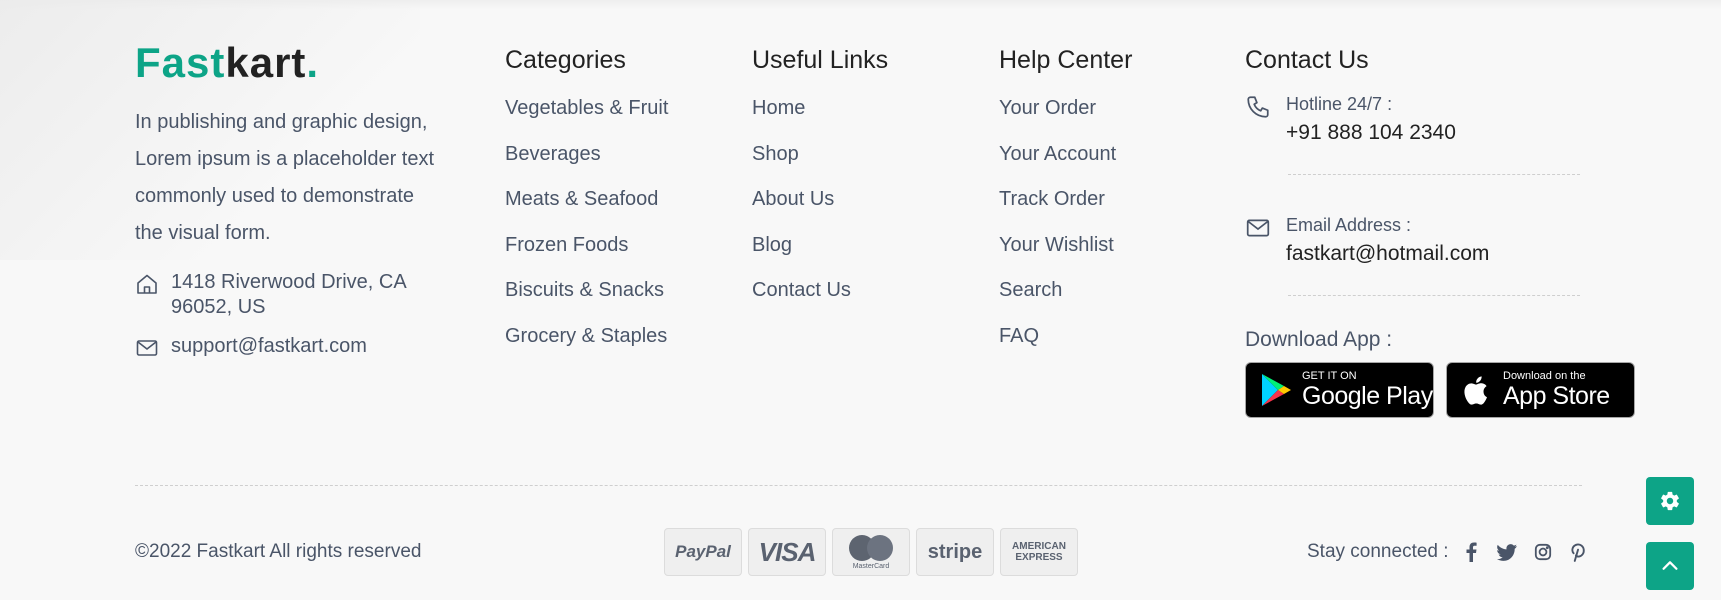  Describe the element at coordinates (1579, 552) in the screenshot. I see `pinterest-icon` at that location.